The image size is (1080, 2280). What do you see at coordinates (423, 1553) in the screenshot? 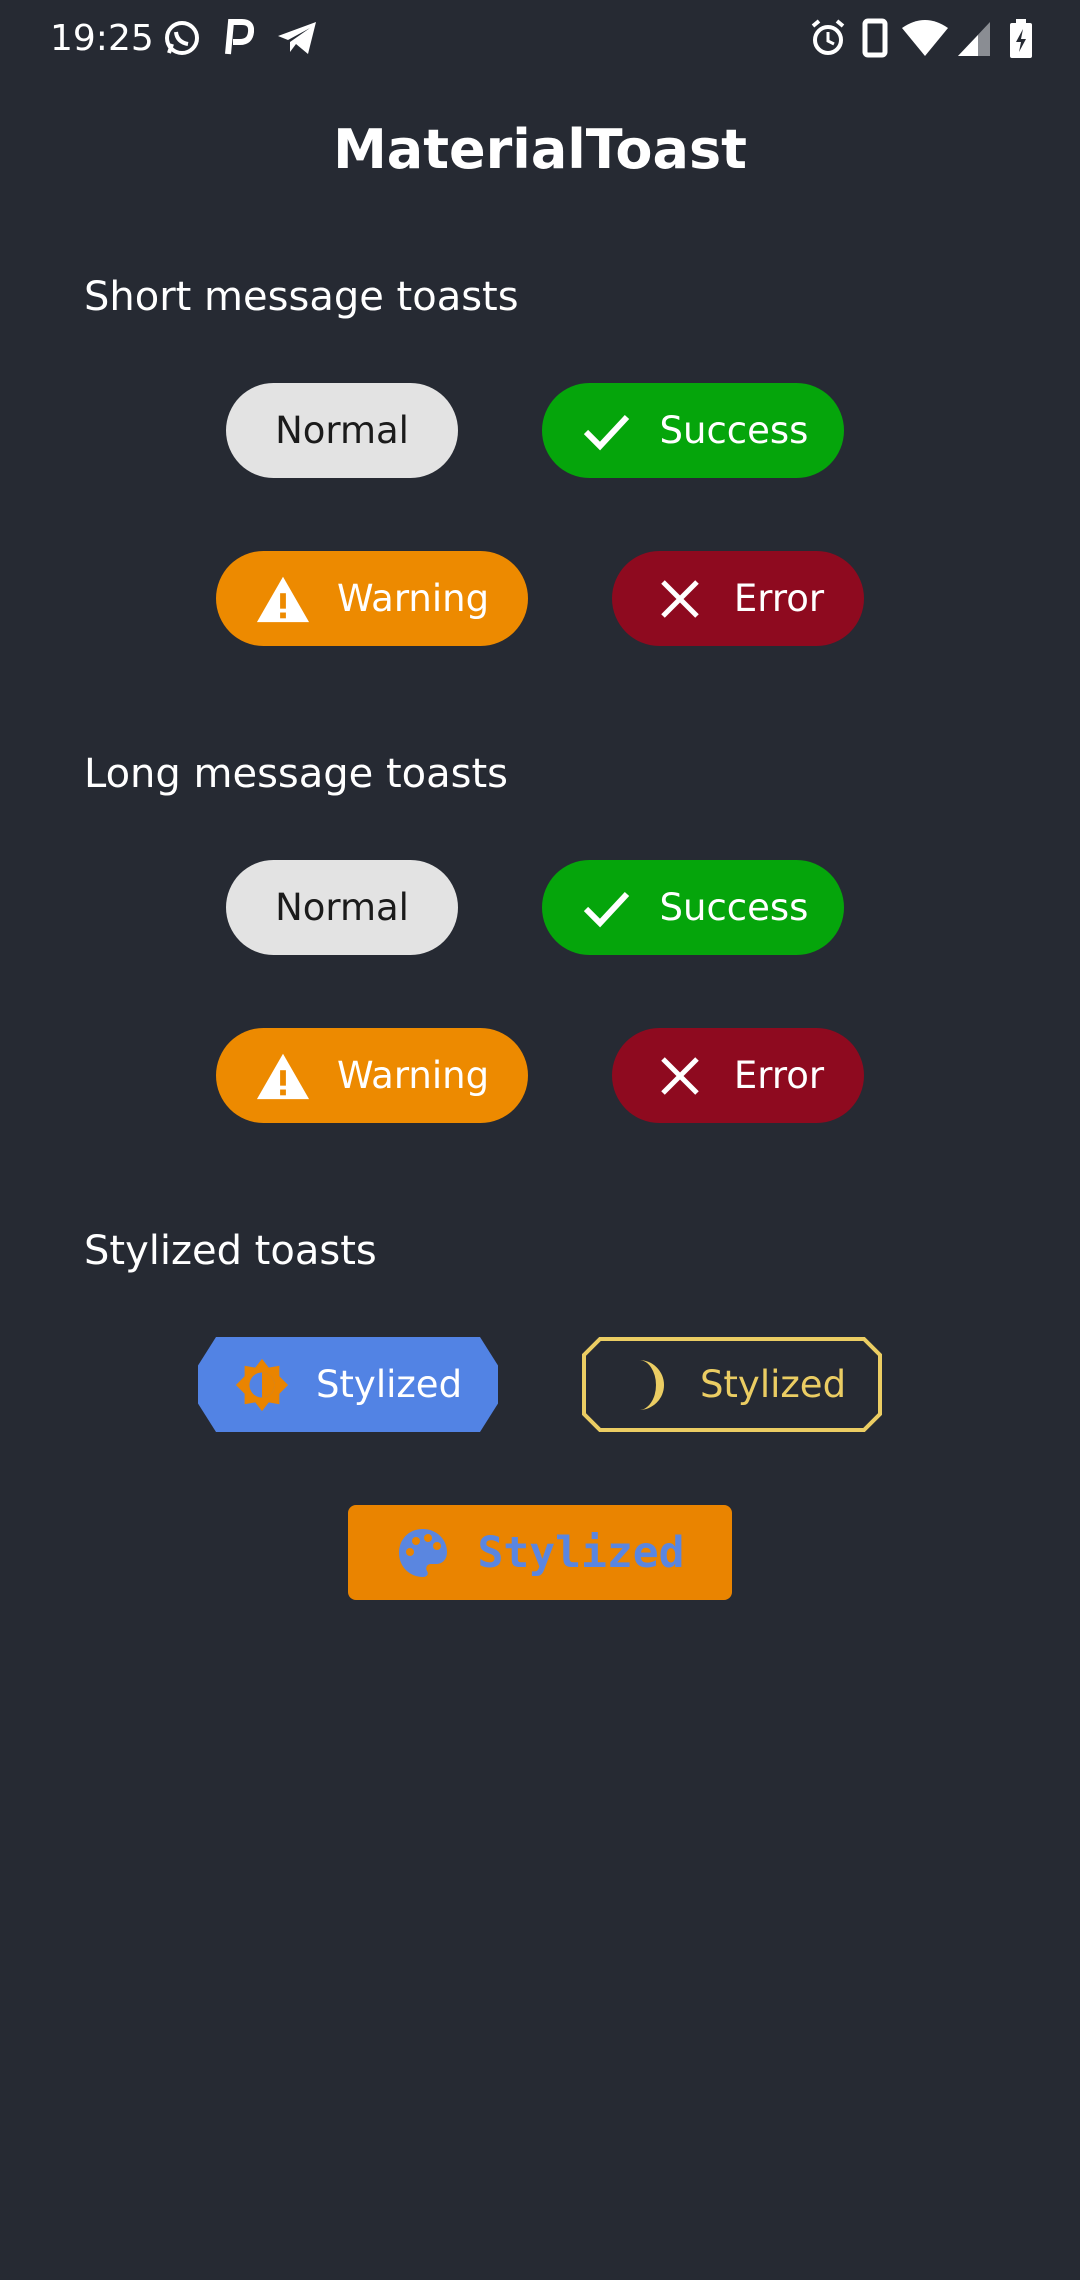
I see `palette-icon` at bounding box center [423, 1553].